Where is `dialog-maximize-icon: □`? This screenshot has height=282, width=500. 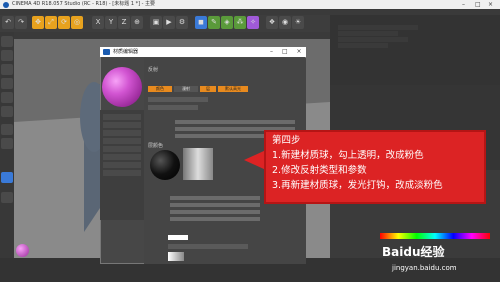
dialog-maximize-icon: □ is located at coordinates (285, 52).